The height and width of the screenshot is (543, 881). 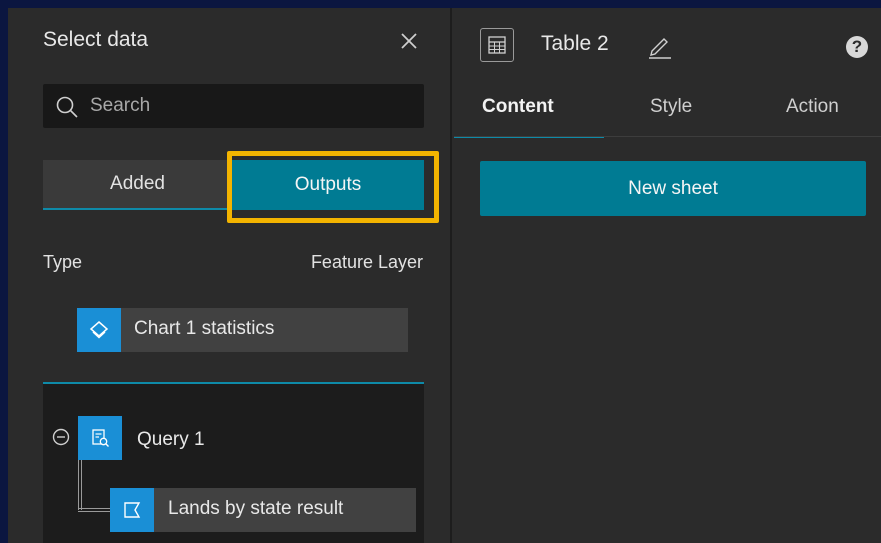 What do you see at coordinates (857, 47) in the screenshot?
I see `help-icon: ?` at bounding box center [857, 47].